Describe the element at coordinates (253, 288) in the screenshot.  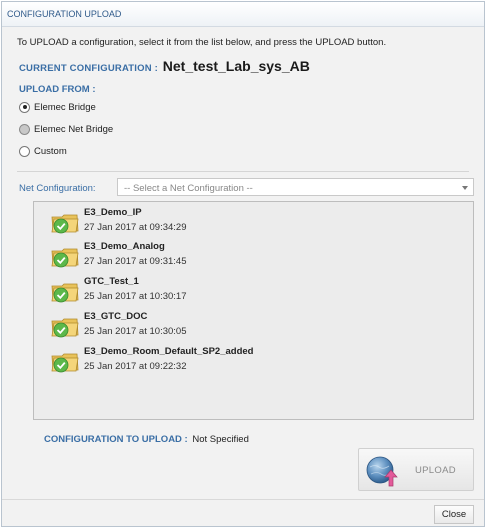
I see `list-item: GTC_Test_1 25 Jan 2017 at 10:30:17` at that location.